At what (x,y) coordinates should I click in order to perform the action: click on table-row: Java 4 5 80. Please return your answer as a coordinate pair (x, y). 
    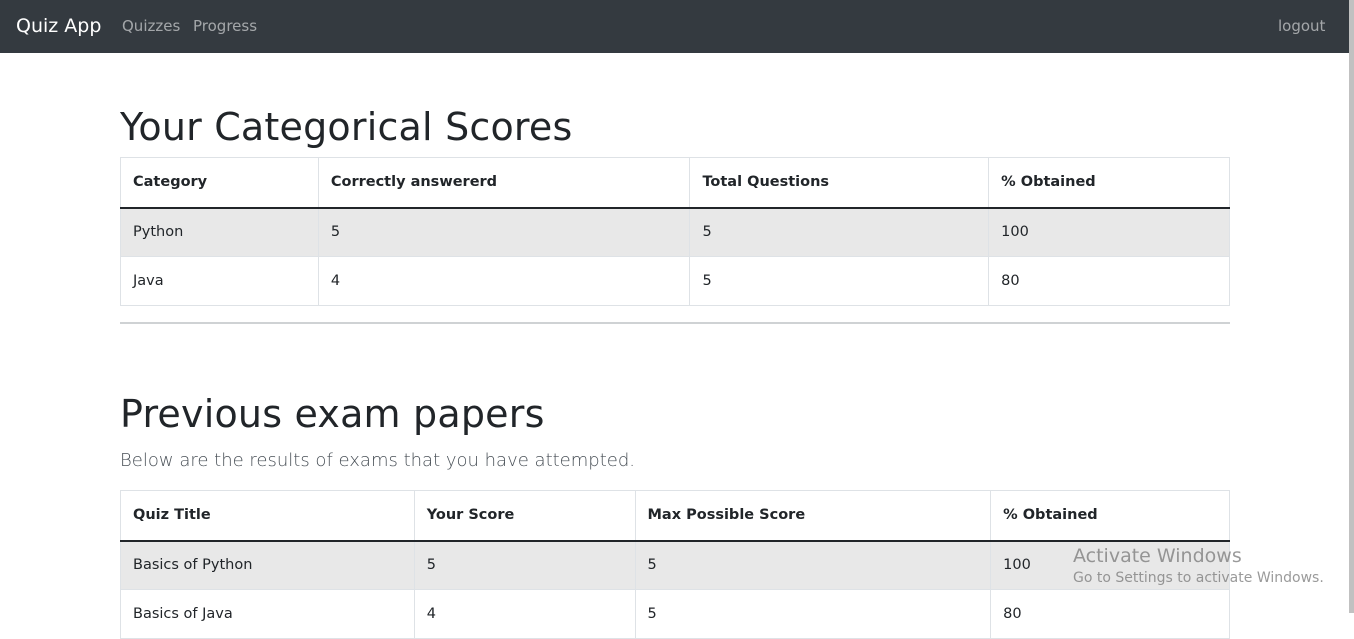
    Looking at the image, I should click on (675, 281).